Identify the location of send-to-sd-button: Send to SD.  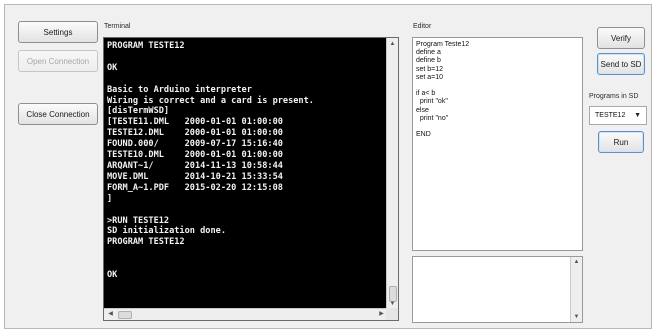
(621, 64).